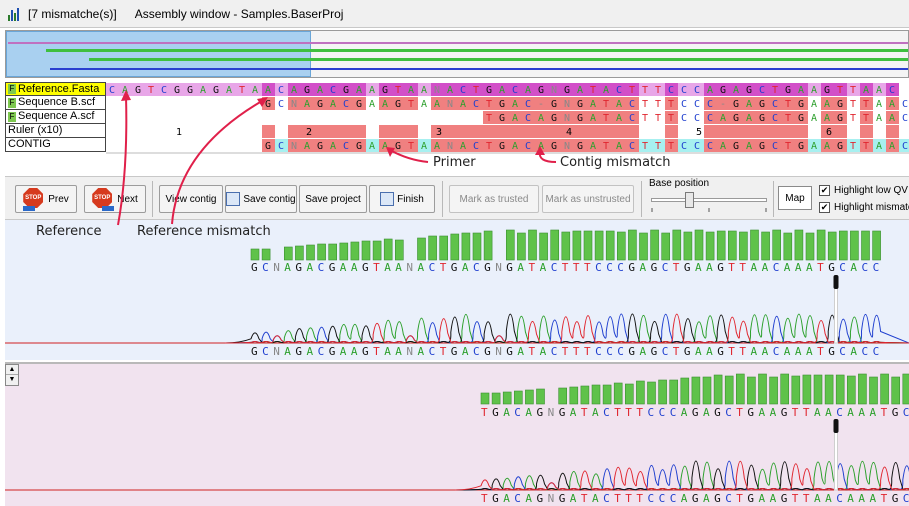 The height and width of the screenshot is (506, 909). I want to click on trace-scroll-spinner: ▲ ▼, so click(12, 375).